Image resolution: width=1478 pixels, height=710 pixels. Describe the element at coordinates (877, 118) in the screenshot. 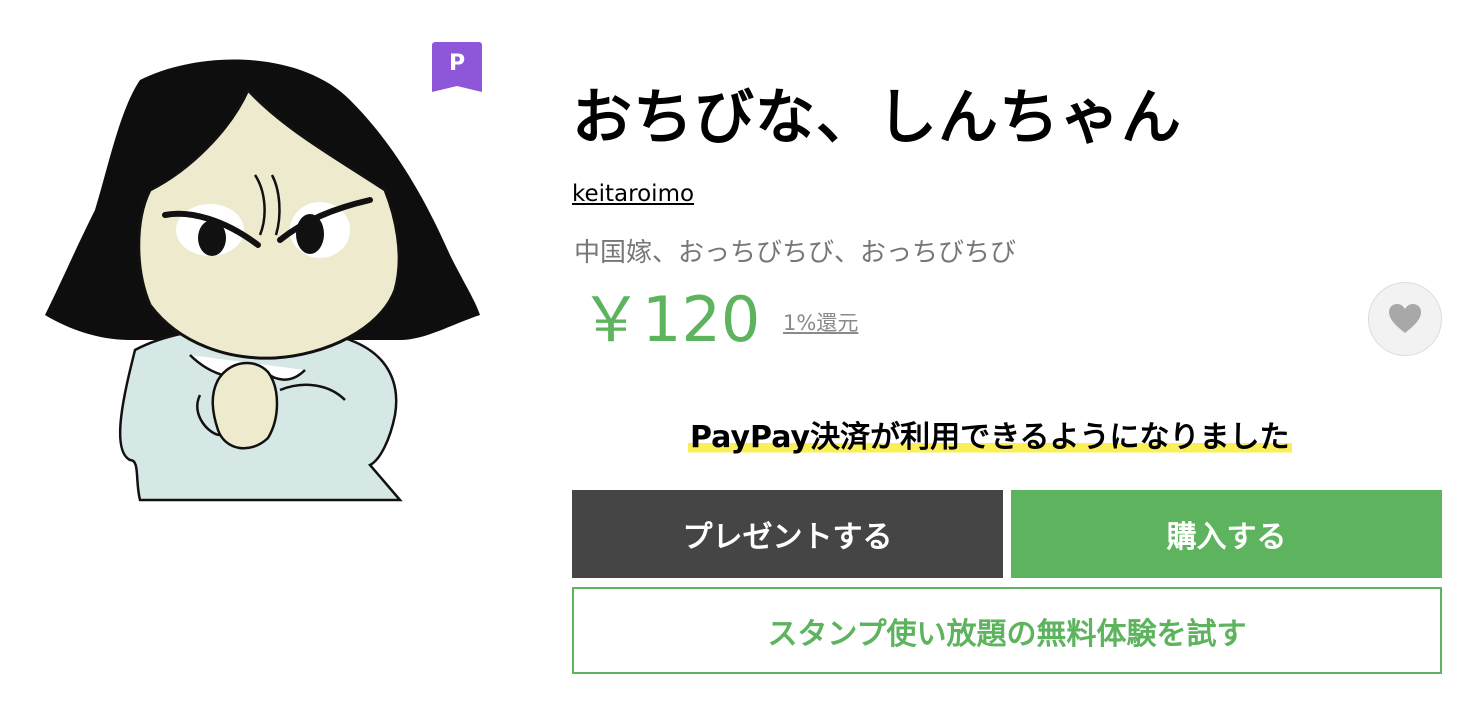

I see `page-title: おちびな、しんちゃん` at that location.